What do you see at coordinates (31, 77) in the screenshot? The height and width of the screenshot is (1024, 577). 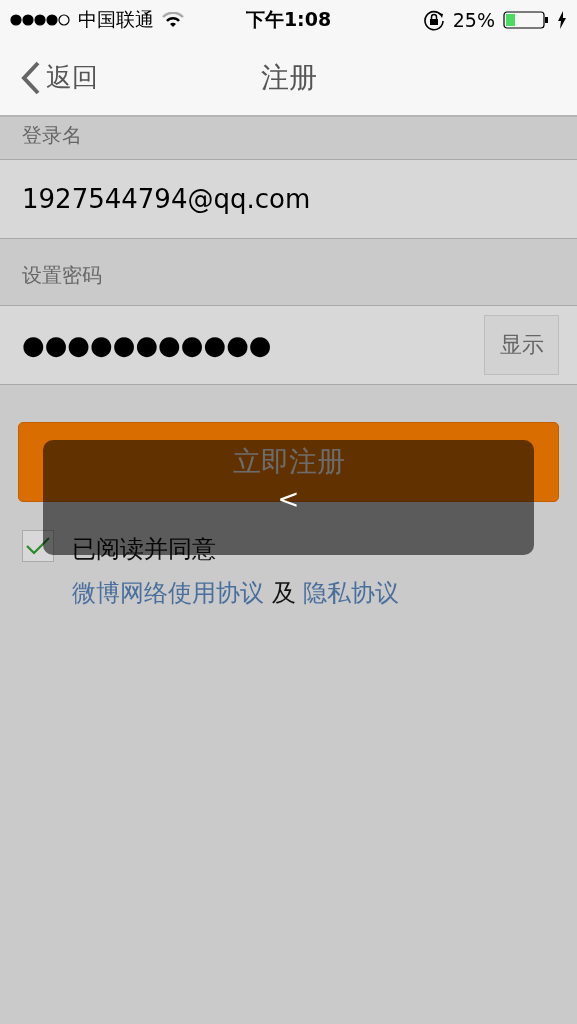 I see `chevron-left-icon` at bounding box center [31, 77].